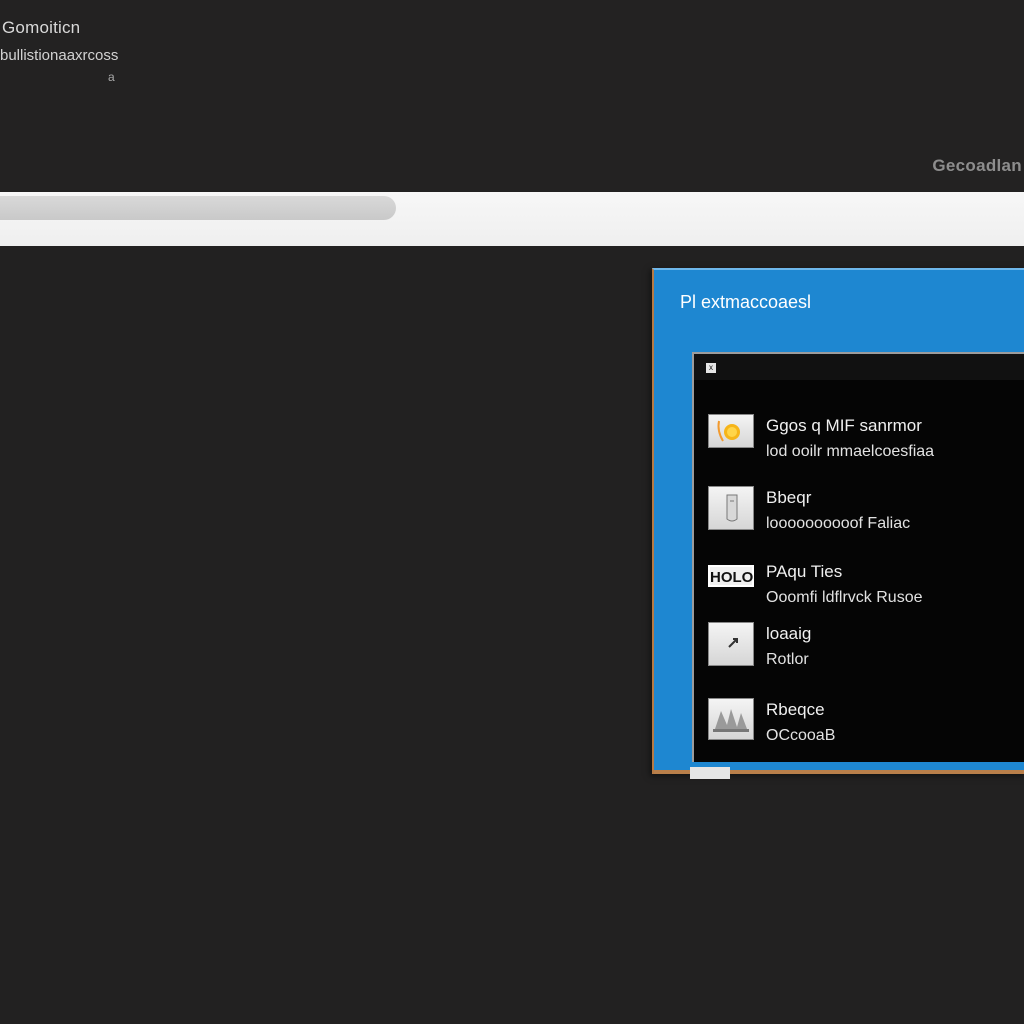  What do you see at coordinates (850, 451) in the screenshot?
I see `item-description: lod ooilr mmaelcoesfiaa` at bounding box center [850, 451].